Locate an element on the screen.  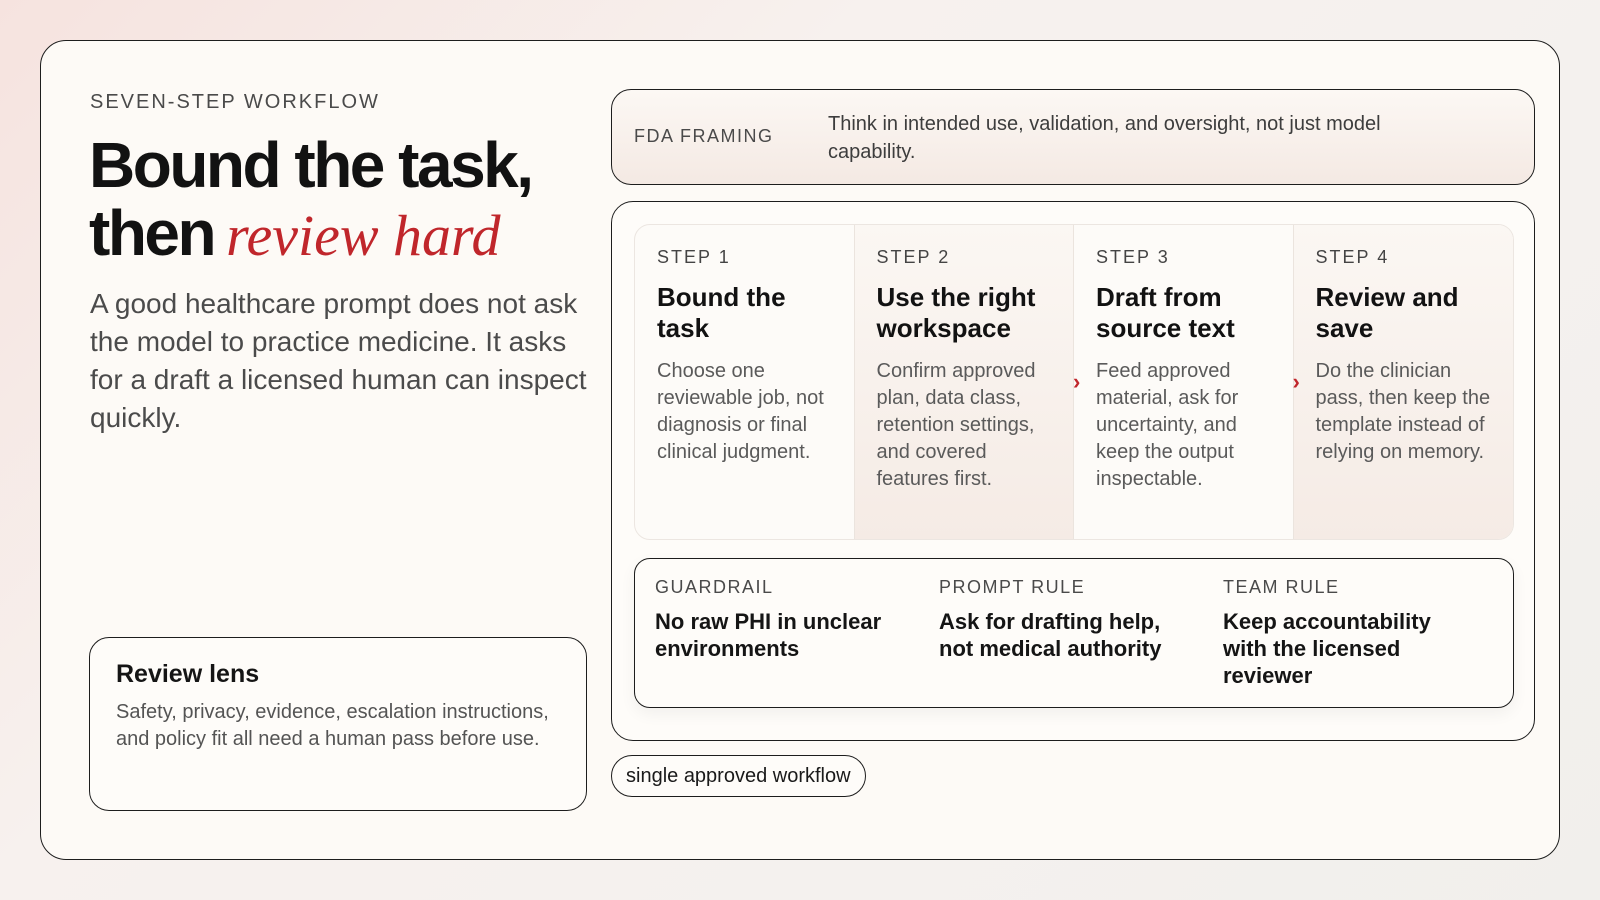
step-number: STEP 2 is located at coordinates (913, 257).